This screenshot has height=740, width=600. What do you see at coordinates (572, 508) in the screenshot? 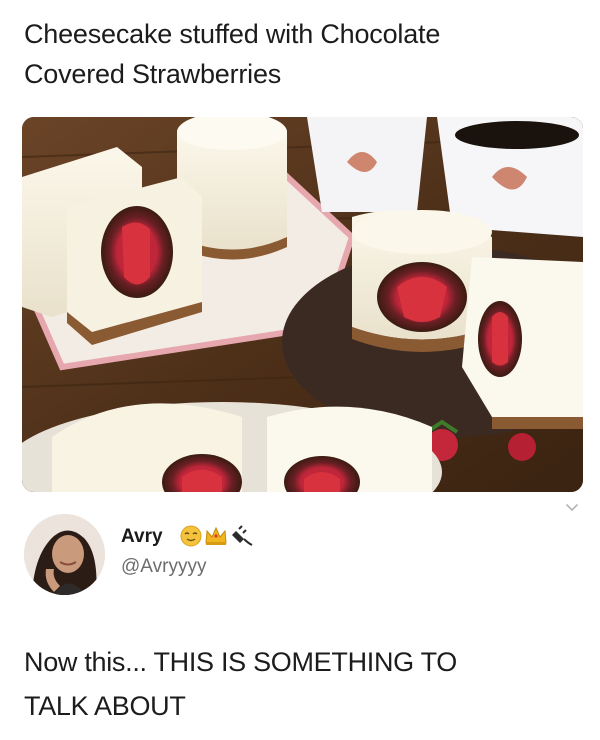
I see `chevron-down-icon` at bounding box center [572, 508].